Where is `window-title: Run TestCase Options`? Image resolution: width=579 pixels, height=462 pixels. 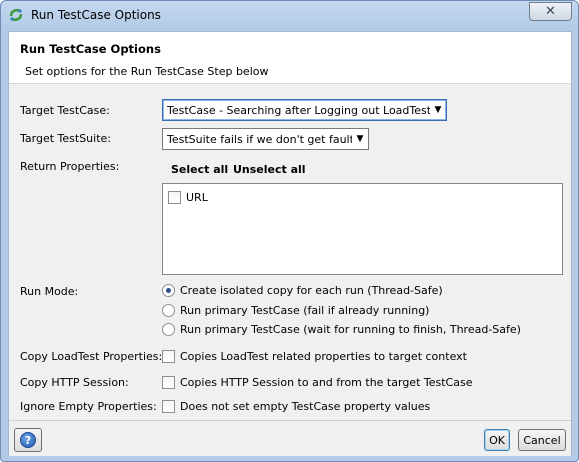
window-title: Run TestCase Options is located at coordinates (96, 15).